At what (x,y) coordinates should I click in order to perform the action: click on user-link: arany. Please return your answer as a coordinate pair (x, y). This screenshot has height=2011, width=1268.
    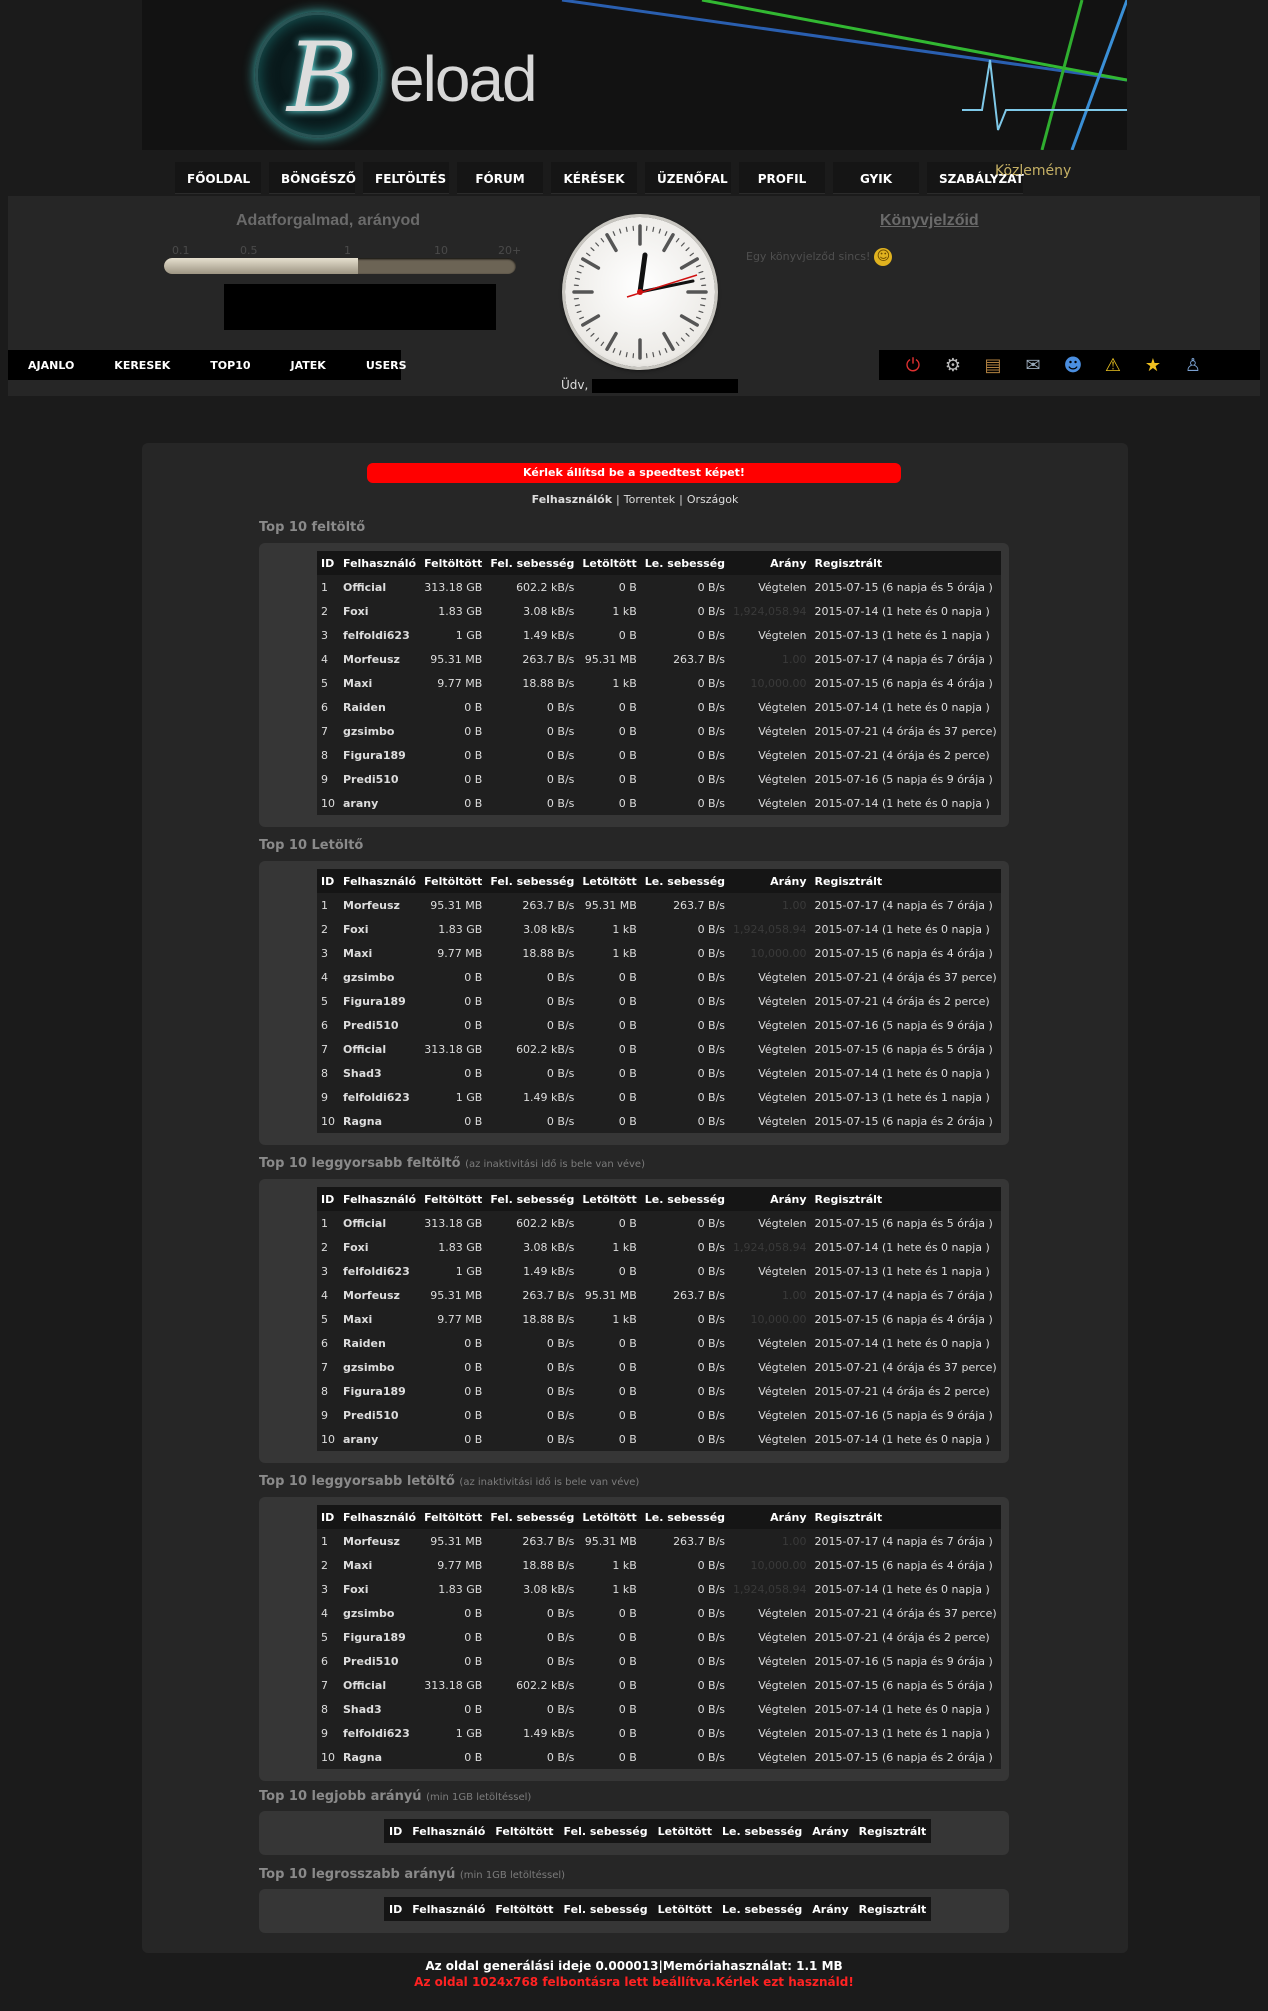
    Looking at the image, I should click on (379, 1439).